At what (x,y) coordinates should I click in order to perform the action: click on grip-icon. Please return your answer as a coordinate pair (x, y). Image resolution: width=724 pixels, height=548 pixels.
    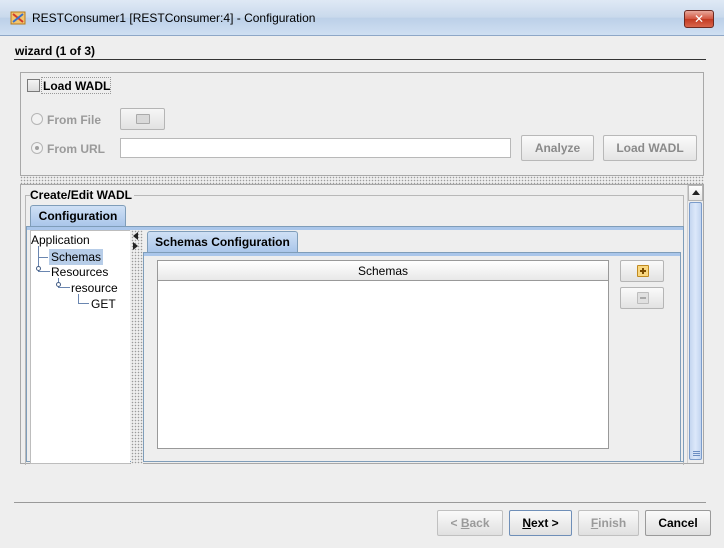
    Looking at the image, I should click on (696, 454).